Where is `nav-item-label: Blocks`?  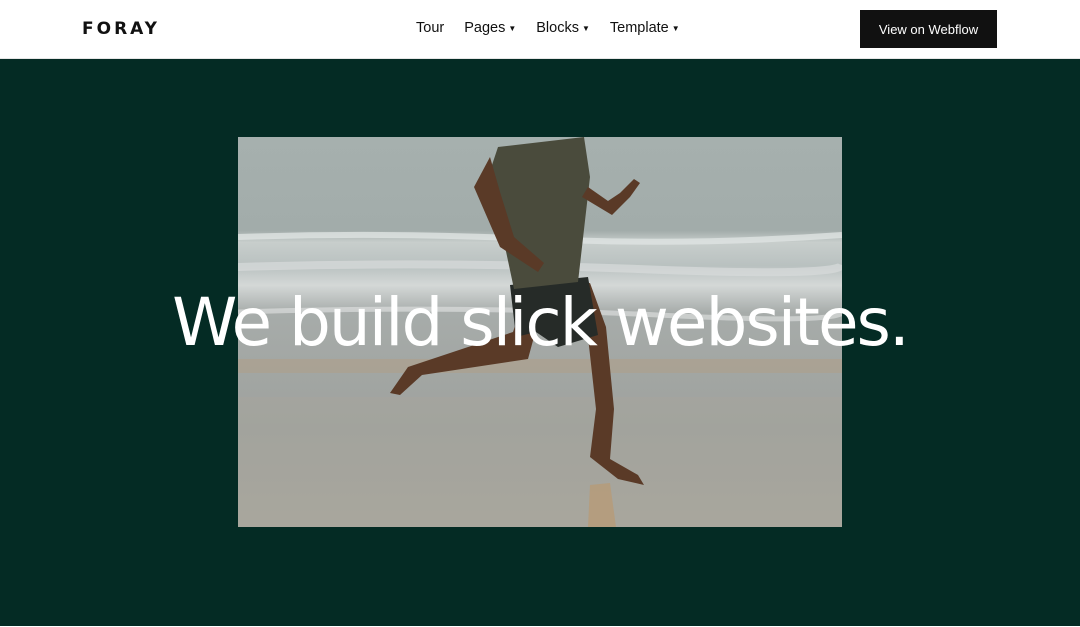
nav-item-label: Blocks is located at coordinates (557, 28).